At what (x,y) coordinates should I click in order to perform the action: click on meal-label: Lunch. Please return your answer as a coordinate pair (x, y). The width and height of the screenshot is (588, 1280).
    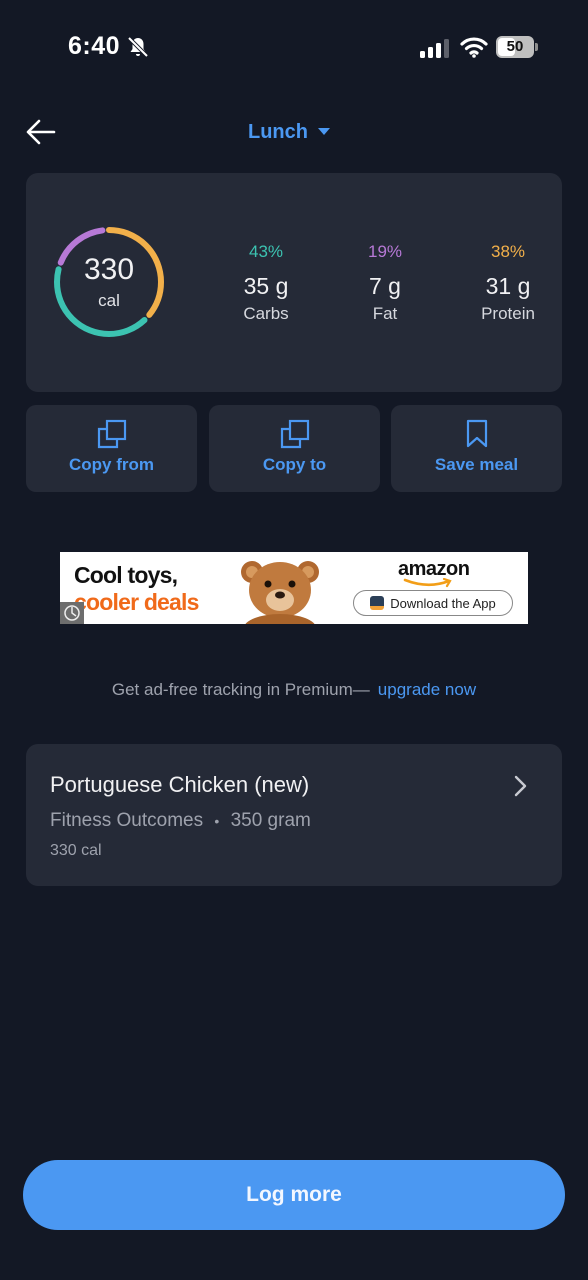
    Looking at the image, I should click on (278, 131).